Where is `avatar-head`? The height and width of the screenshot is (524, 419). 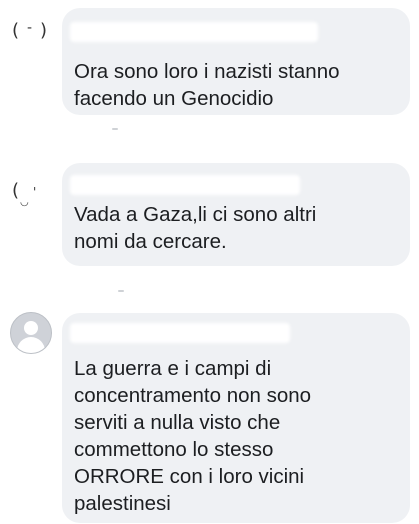 avatar-head is located at coordinates (31, 328).